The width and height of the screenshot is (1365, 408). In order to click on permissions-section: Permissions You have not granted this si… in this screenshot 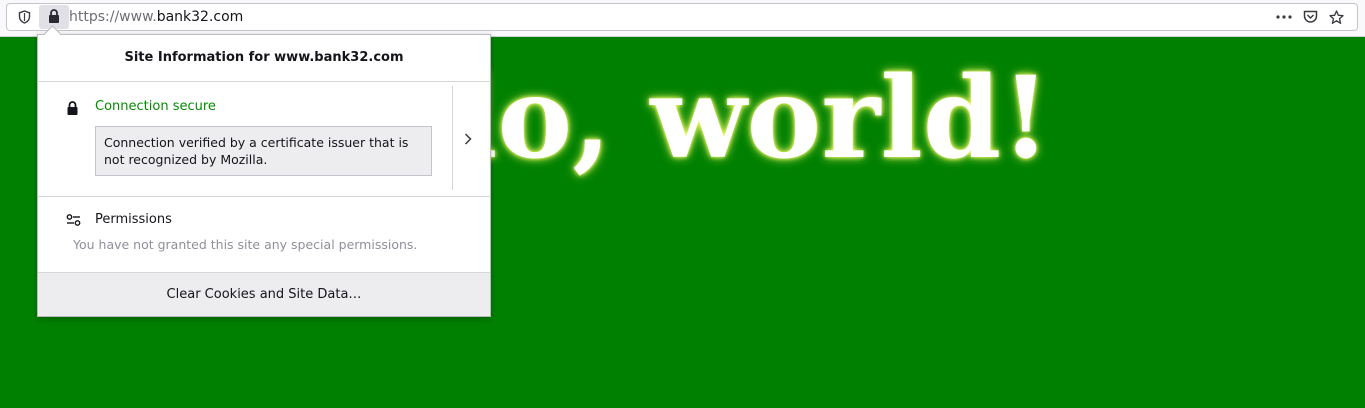, I will do `click(264, 235)`.